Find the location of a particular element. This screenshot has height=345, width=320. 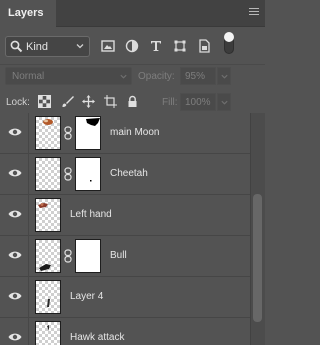

layer-row: Bull is located at coordinates (125, 256).